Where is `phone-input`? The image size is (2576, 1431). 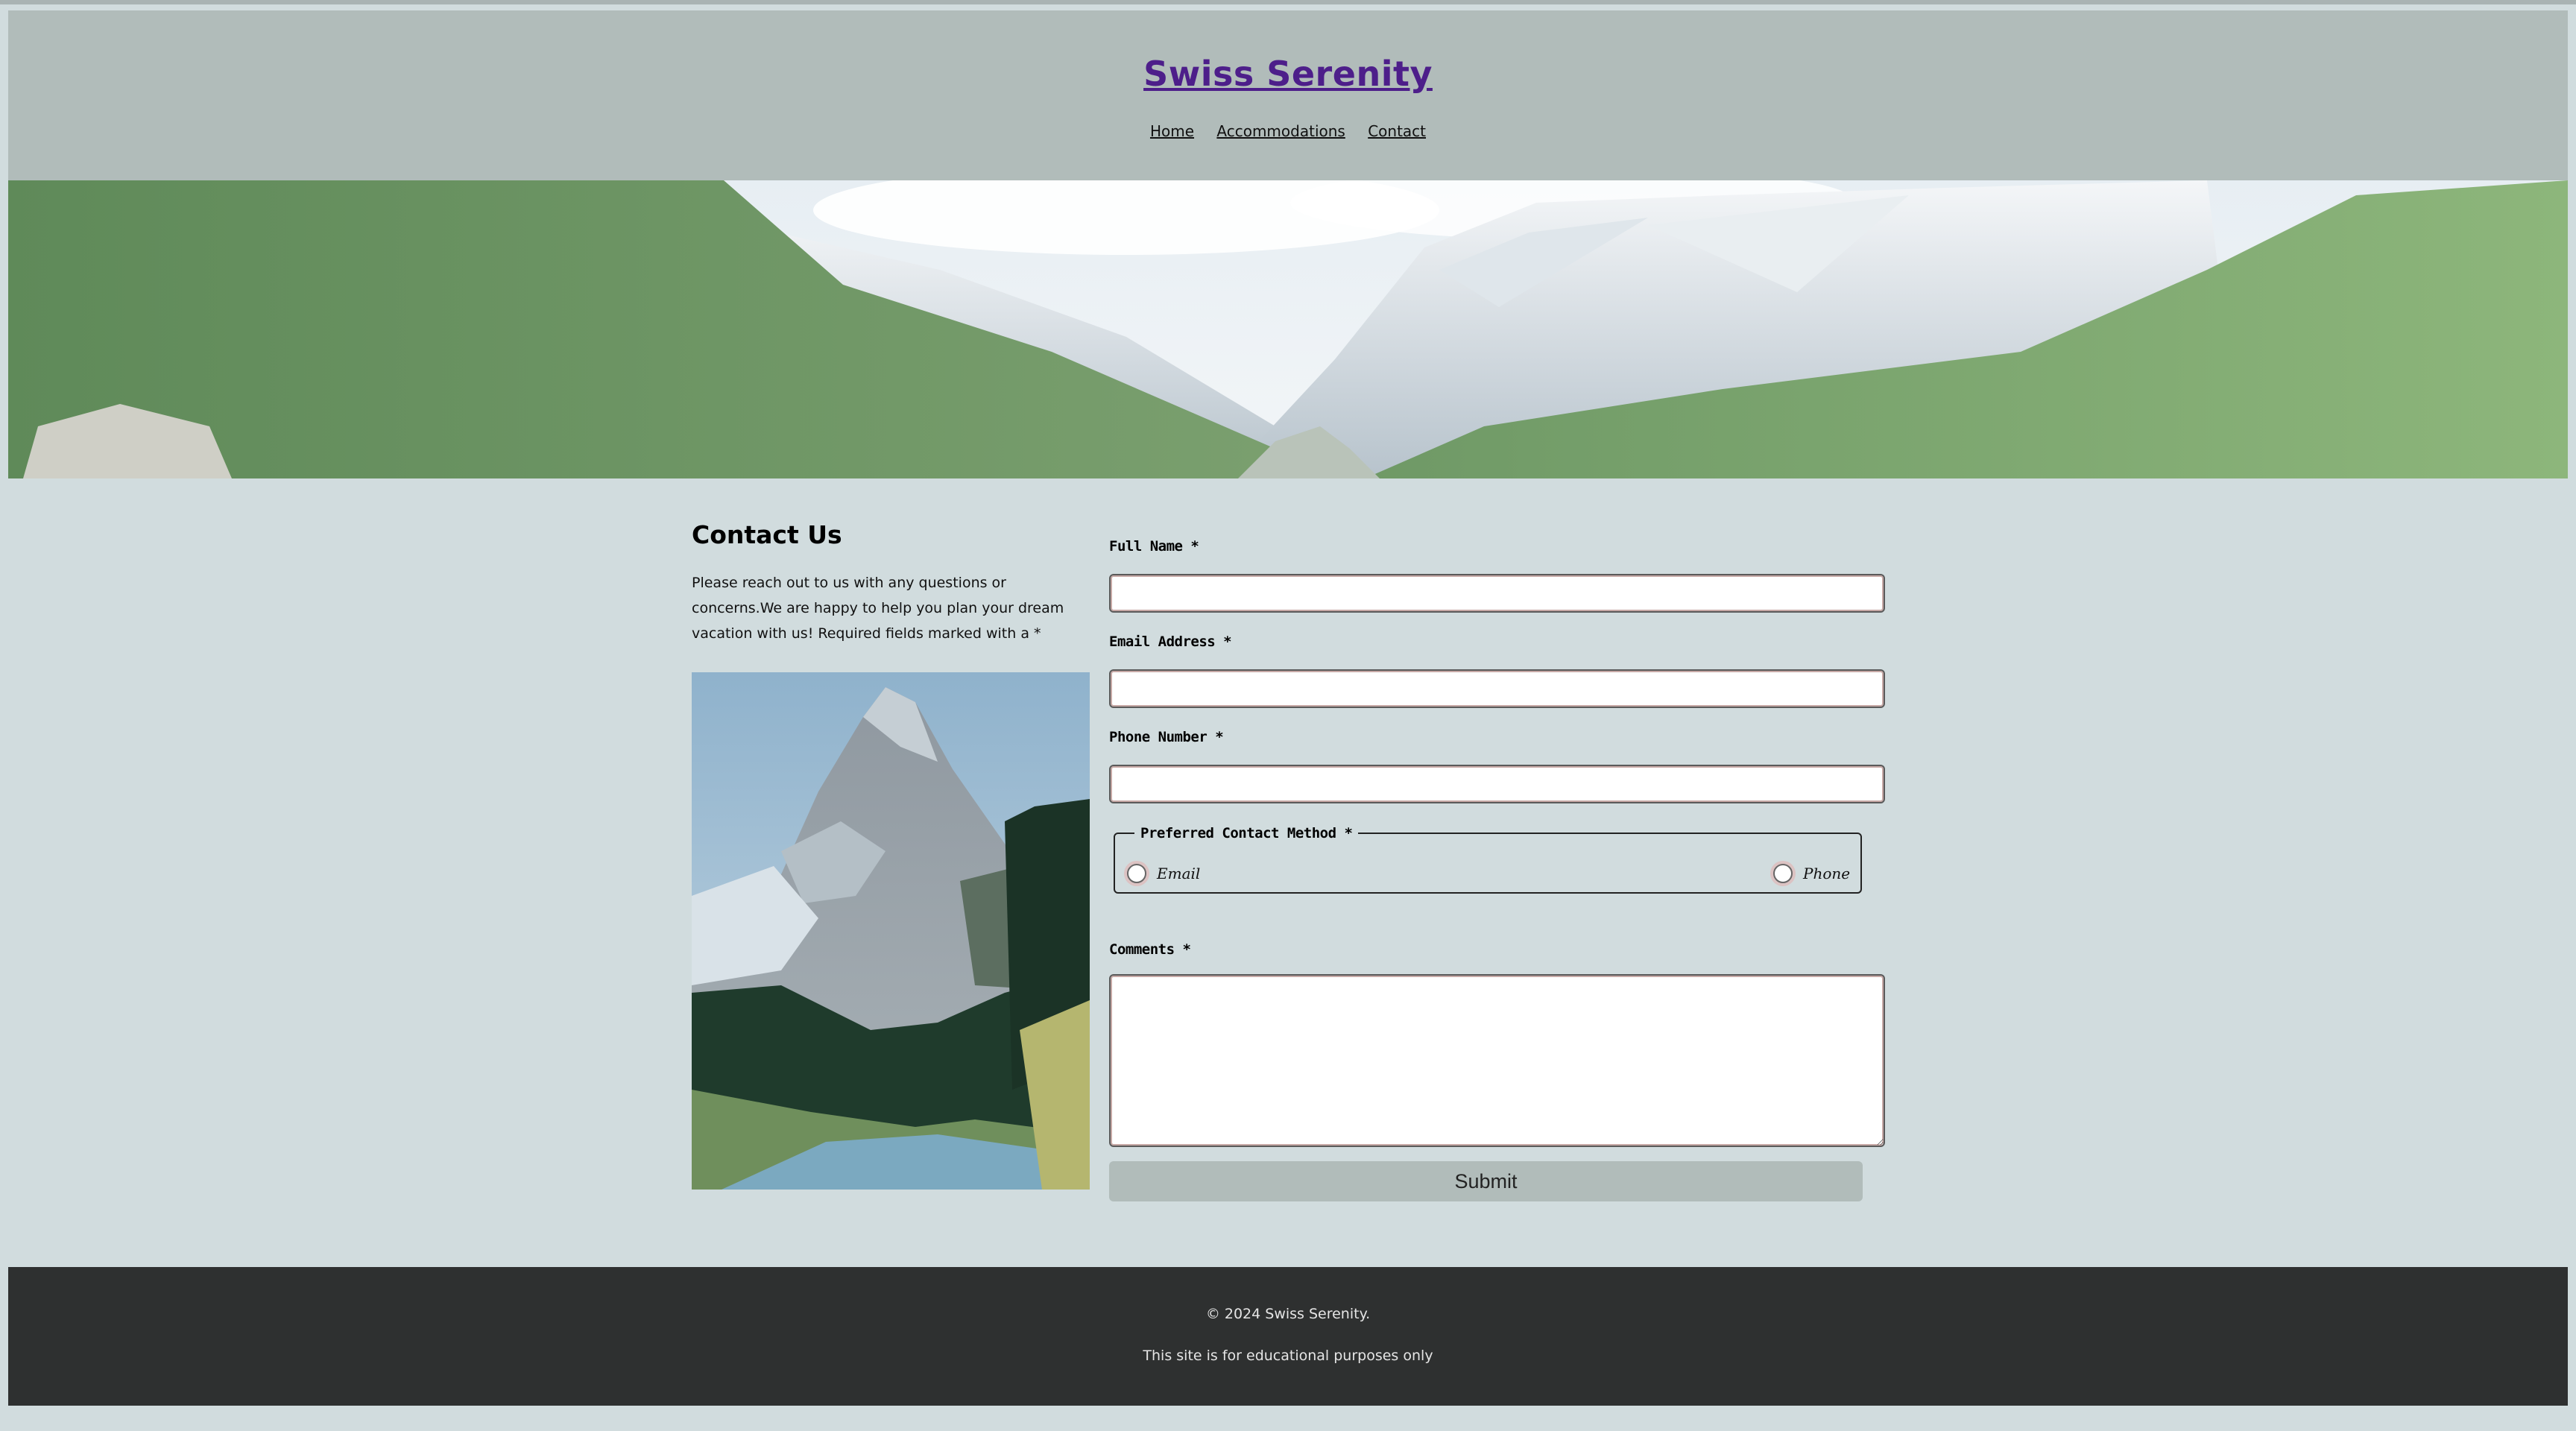 phone-input is located at coordinates (1497, 784).